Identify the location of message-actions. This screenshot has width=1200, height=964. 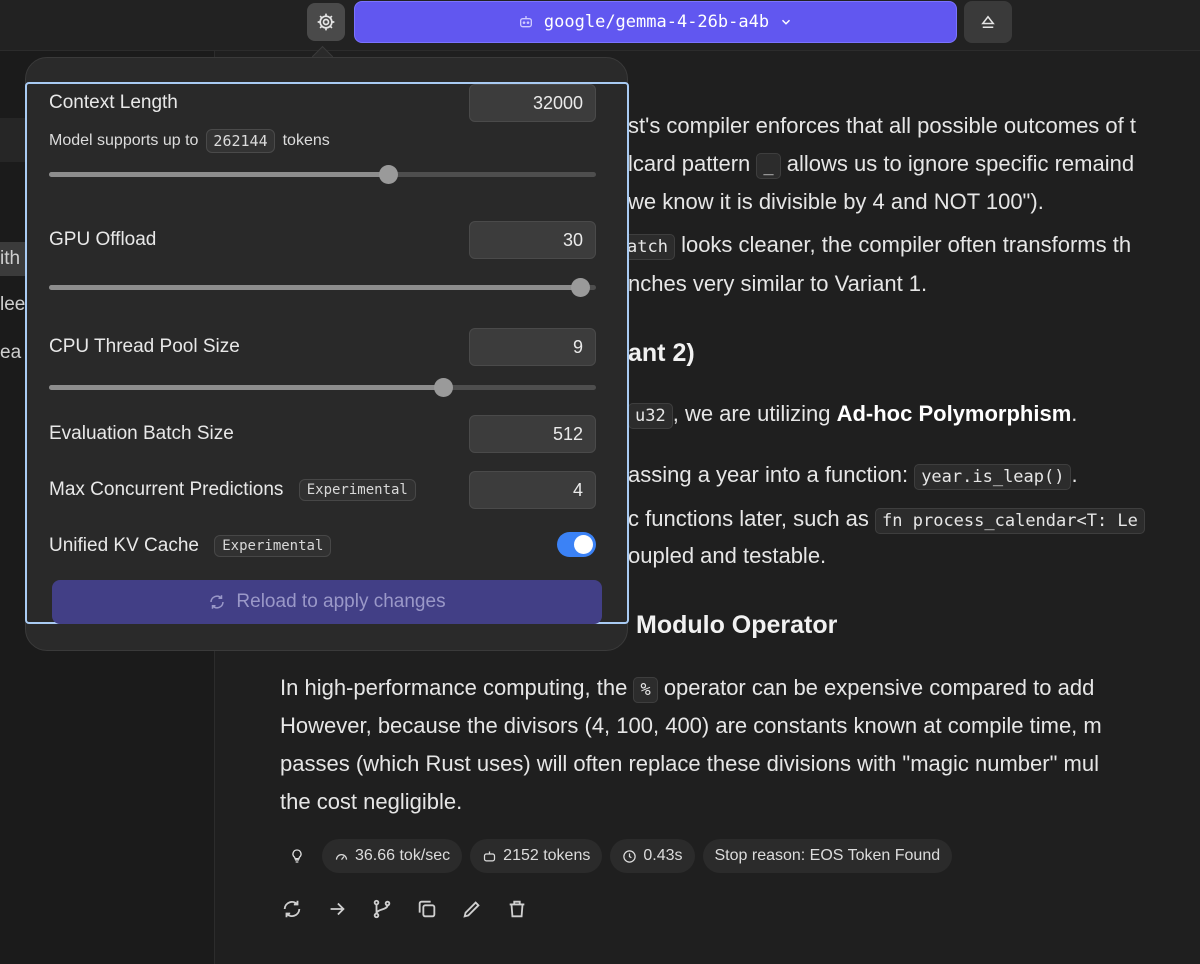
(404, 908).